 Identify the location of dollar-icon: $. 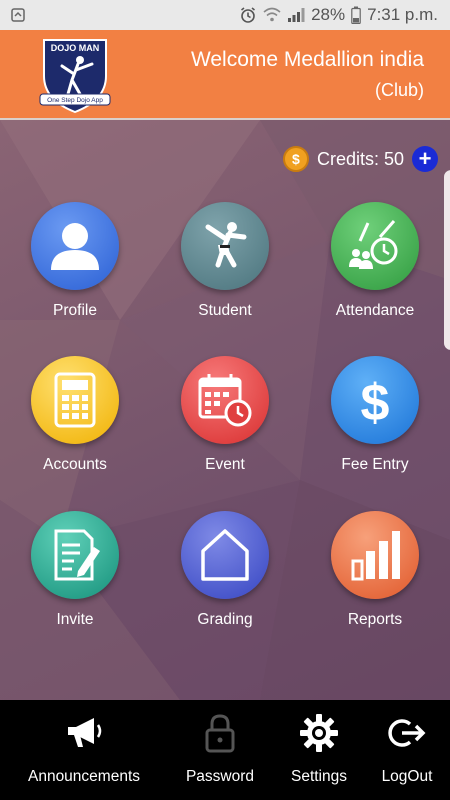
(375, 402).